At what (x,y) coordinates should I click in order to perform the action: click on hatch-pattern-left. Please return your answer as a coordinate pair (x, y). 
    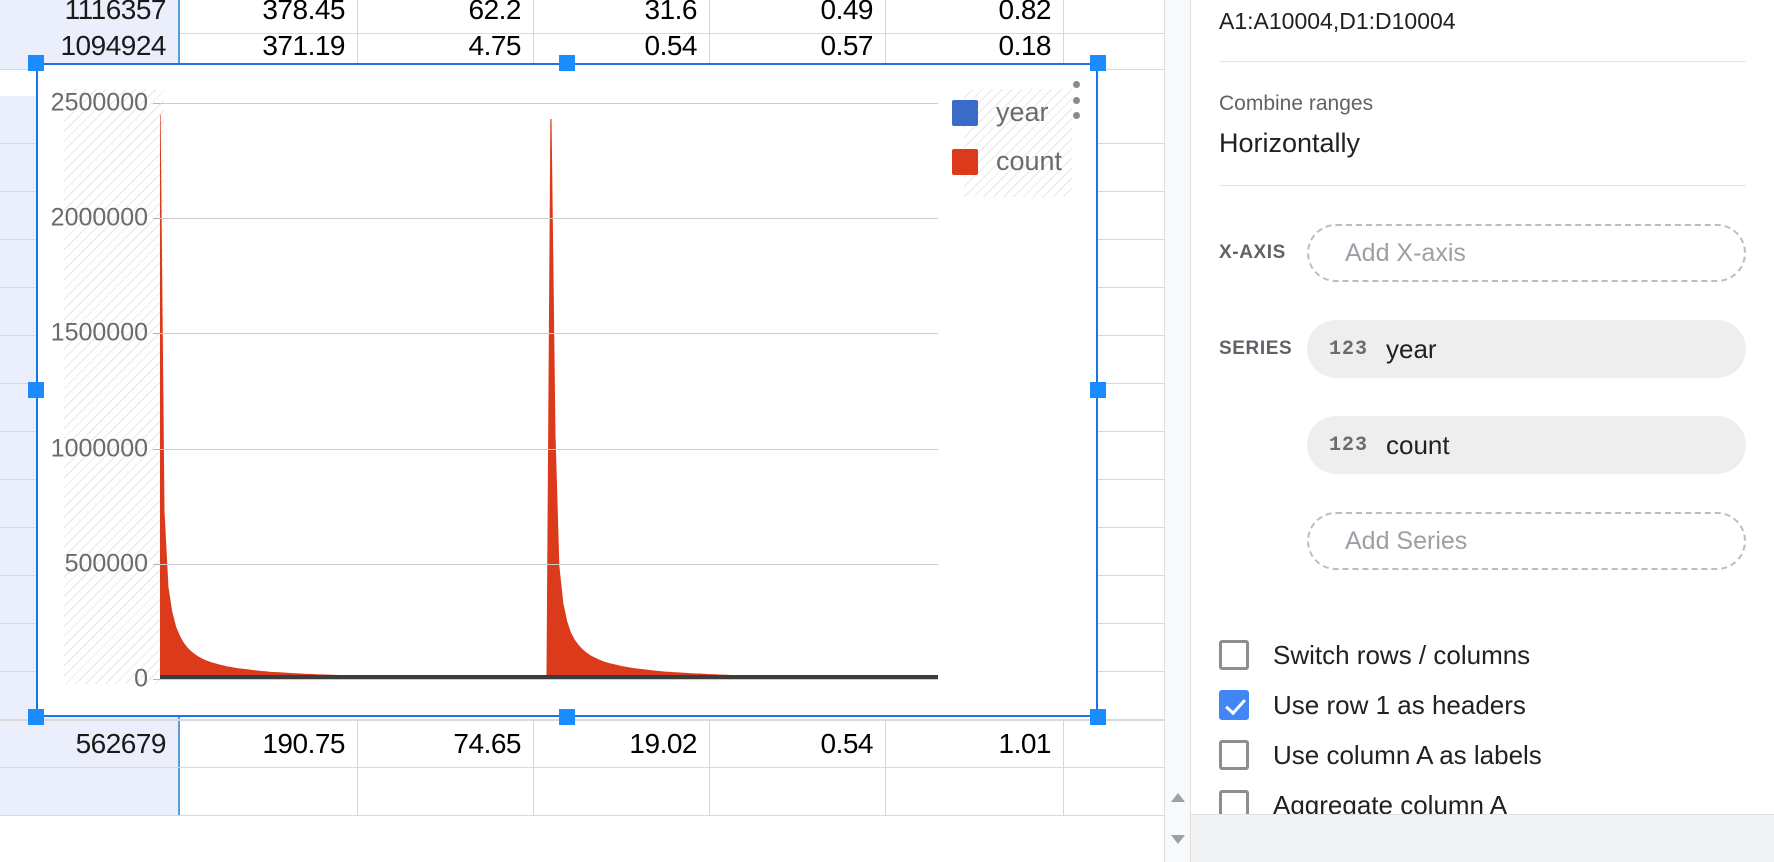
    Looking at the image, I should click on (114, 386).